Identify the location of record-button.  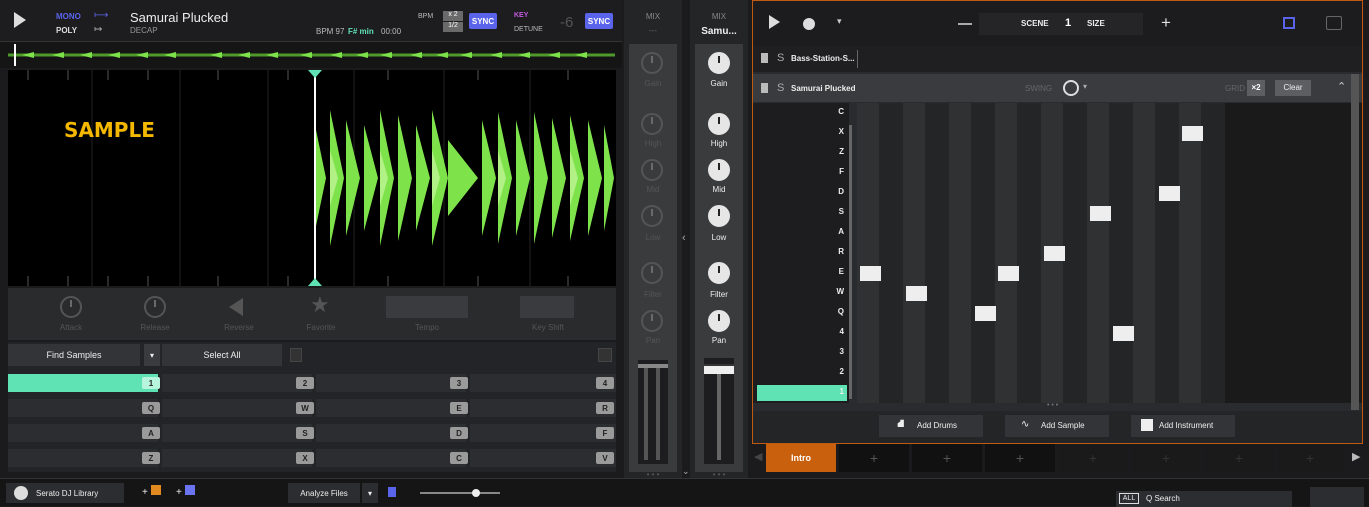
(809, 24).